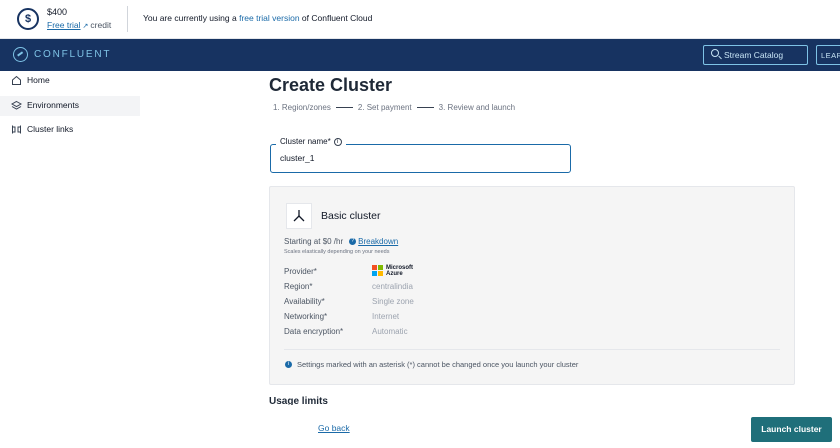  What do you see at coordinates (392, 286) in the screenshot?
I see `region-value: centralindia` at bounding box center [392, 286].